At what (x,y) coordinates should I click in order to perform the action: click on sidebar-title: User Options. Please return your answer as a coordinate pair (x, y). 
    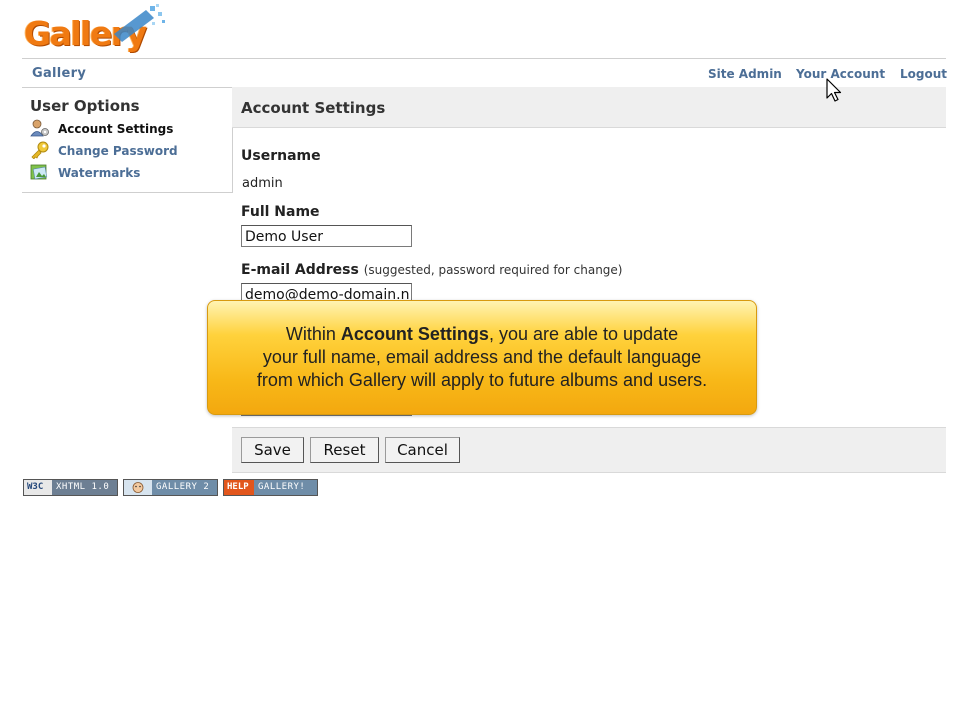
    Looking at the image, I should click on (85, 106).